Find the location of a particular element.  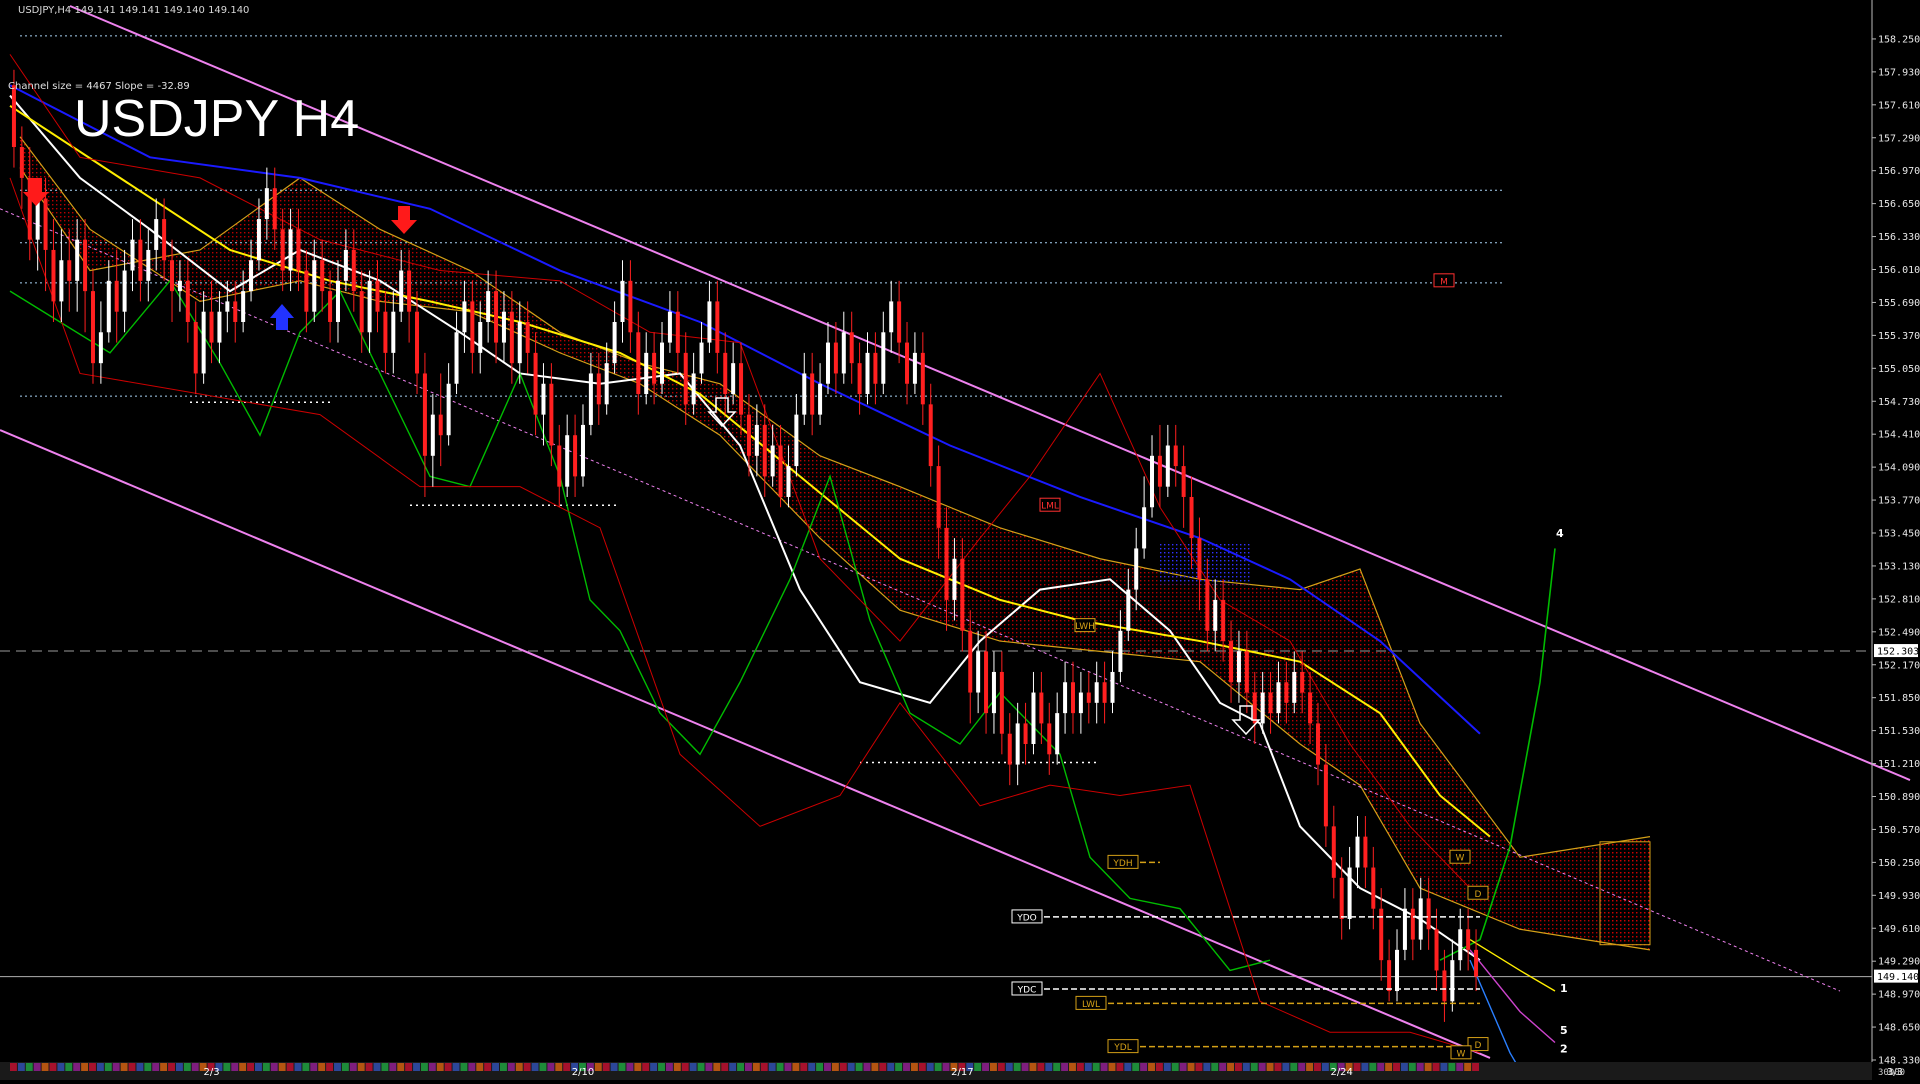

price-tick-label: 153.130 is located at coordinates (1899, 566).